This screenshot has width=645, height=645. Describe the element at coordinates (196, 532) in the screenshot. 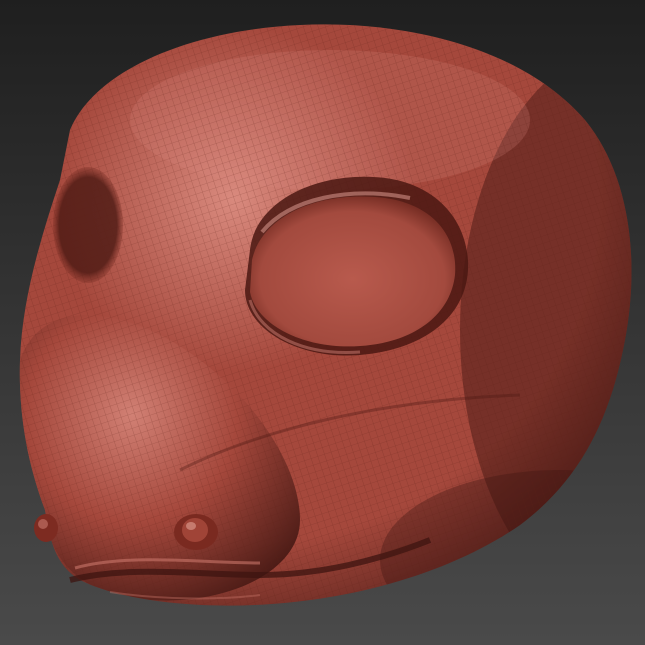

I see `small-nub` at that location.